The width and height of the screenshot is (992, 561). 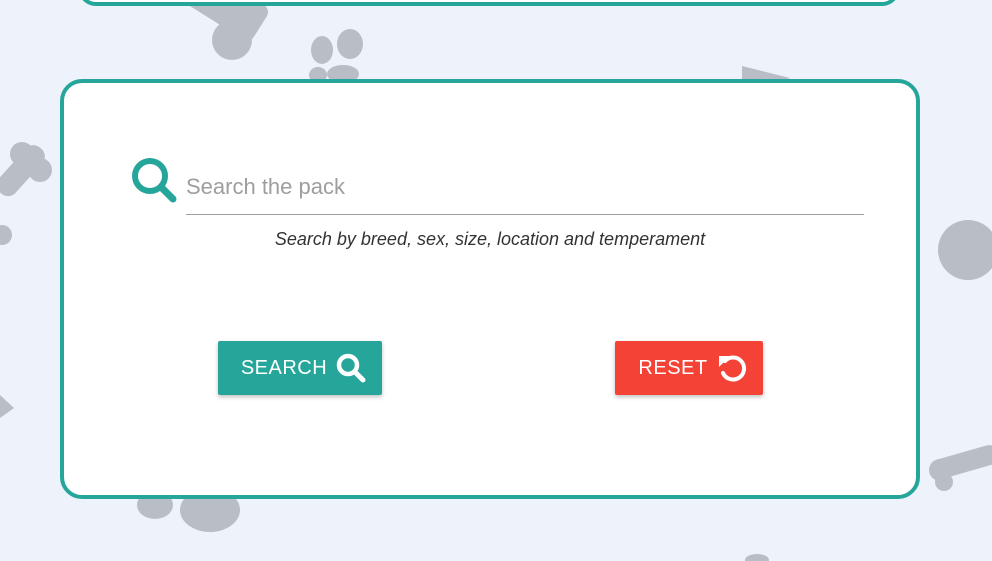 What do you see at coordinates (218, 30) in the screenshot?
I see `bone-decoration-icon` at bounding box center [218, 30].